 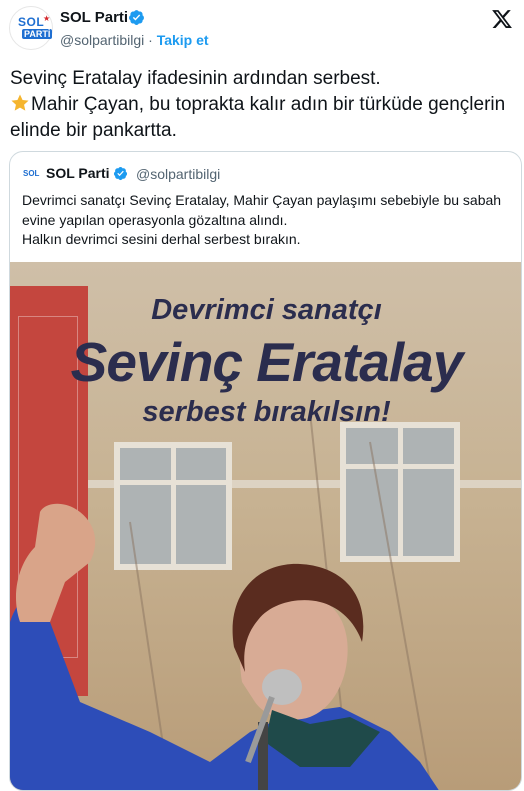 I want to click on quote-author-name: SOL Parti, so click(x=78, y=173).